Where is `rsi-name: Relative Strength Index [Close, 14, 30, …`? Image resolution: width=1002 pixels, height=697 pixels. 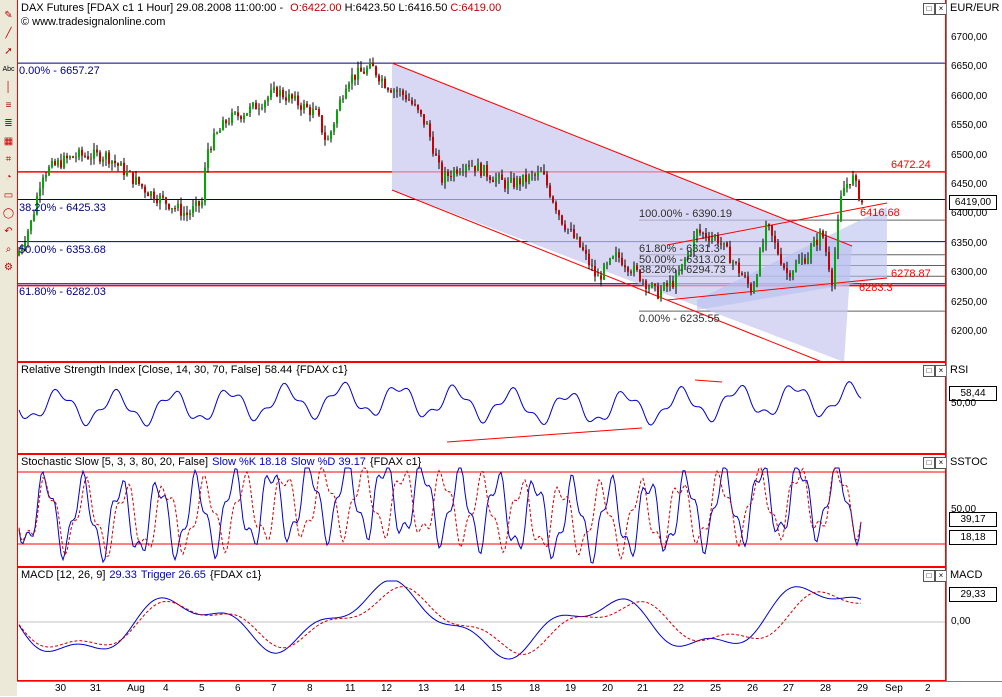
rsi-name: Relative Strength Index [Close, 14, 30, … is located at coordinates (141, 370).